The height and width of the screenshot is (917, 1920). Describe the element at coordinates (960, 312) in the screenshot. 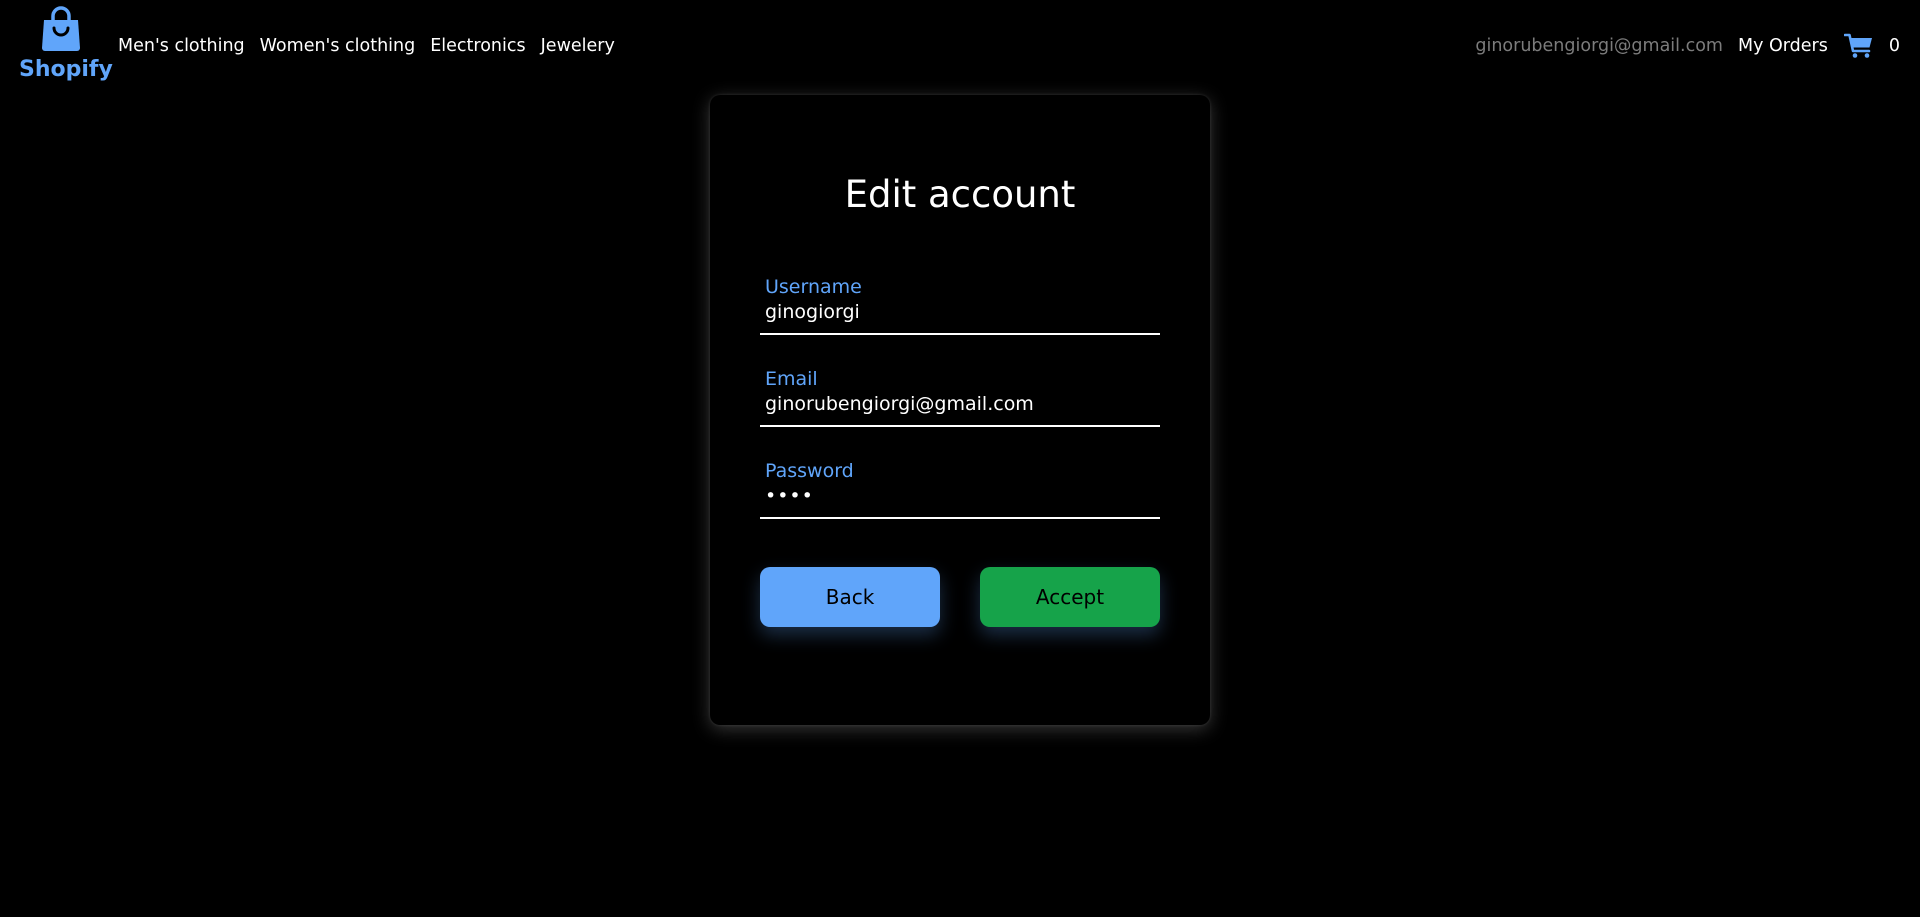

I see `username-input` at that location.